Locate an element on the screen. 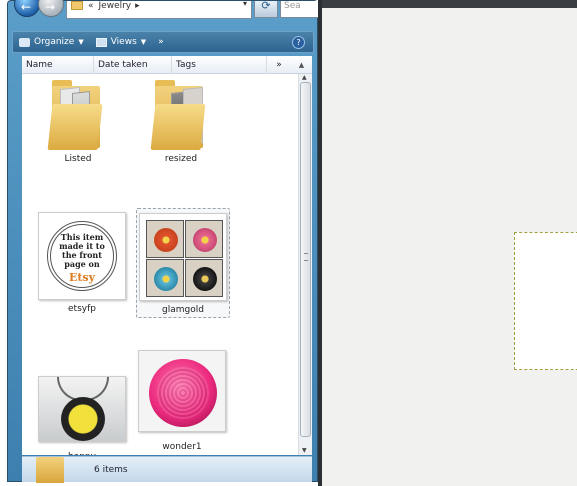 The width and height of the screenshot is (577, 486). item-label: wonder1 is located at coordinates (182, 447).